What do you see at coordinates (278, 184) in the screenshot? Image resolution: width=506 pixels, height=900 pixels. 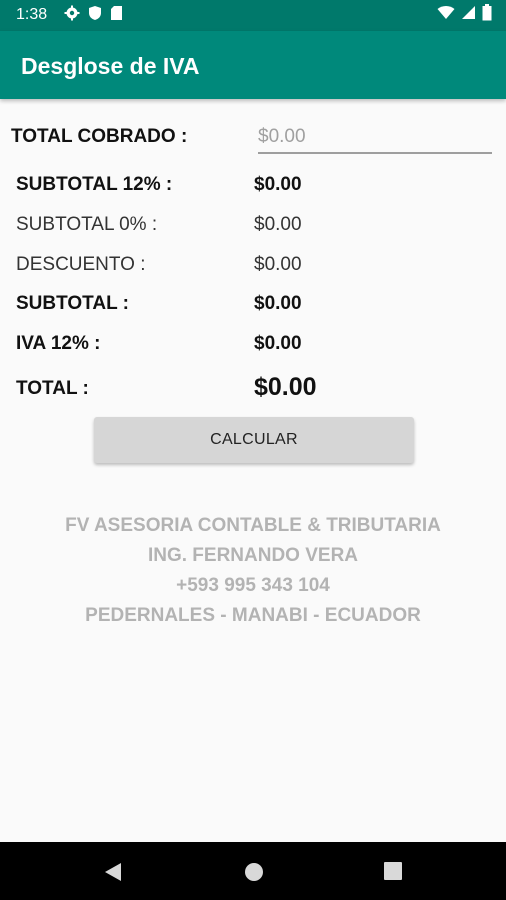 I see `subtotal-12-value: $0.00` at bounding box center [278, 184].